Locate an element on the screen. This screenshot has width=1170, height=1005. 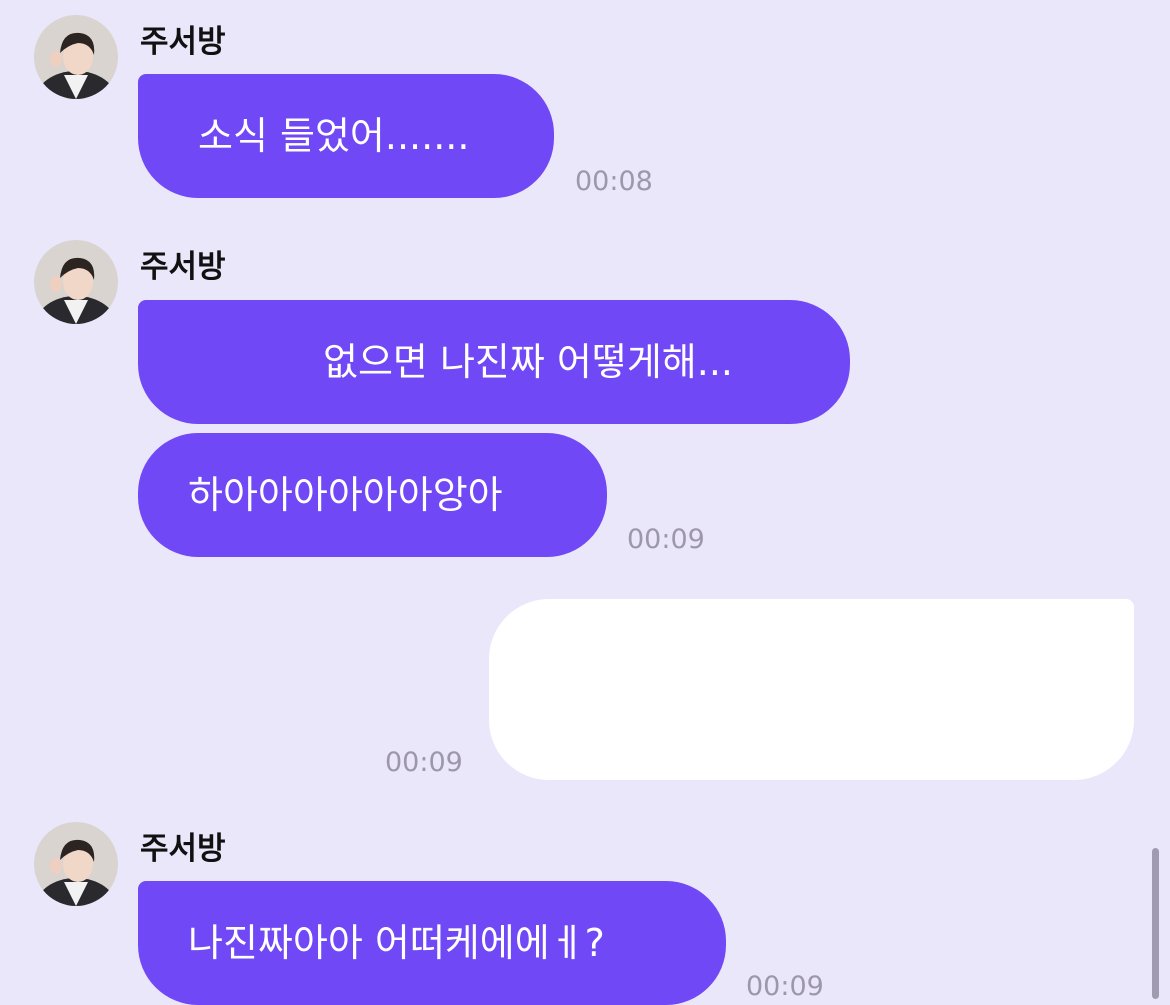
message-bubble: 하아아아아아아앙아 is located at coordinates (372, 495).